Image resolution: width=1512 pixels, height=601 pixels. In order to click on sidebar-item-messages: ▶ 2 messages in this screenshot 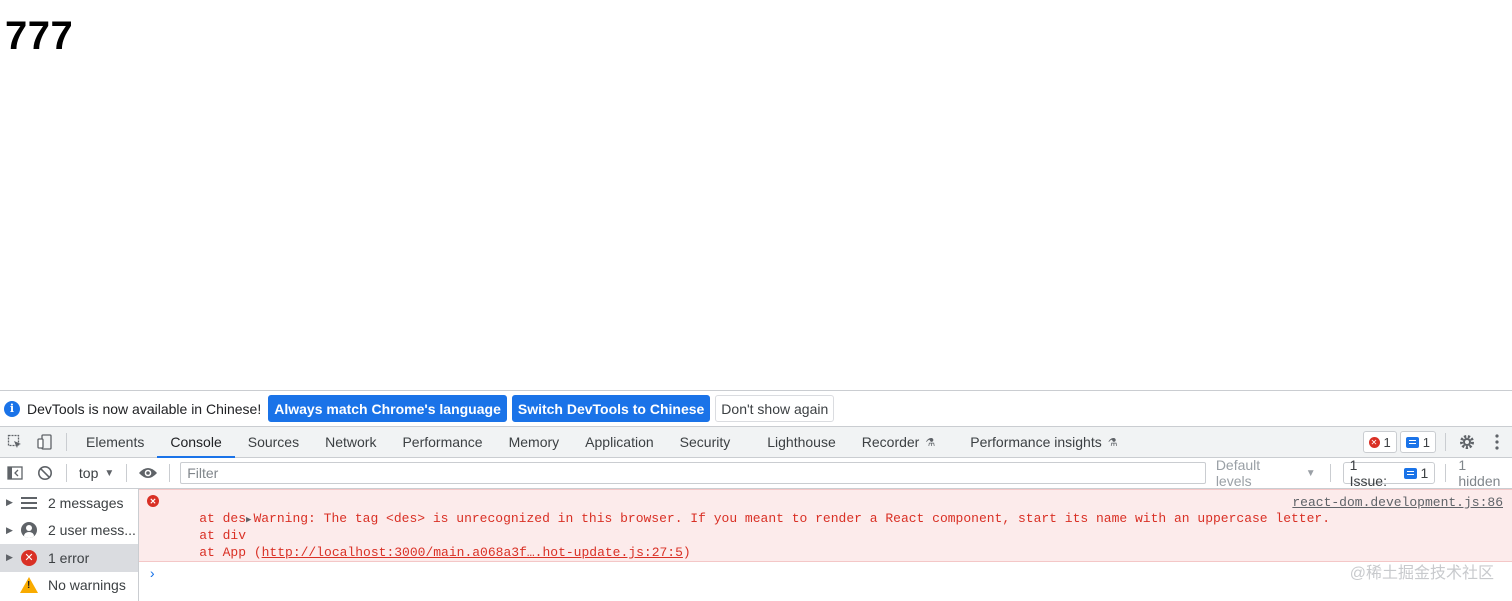, I will do `click(69, 503)`.